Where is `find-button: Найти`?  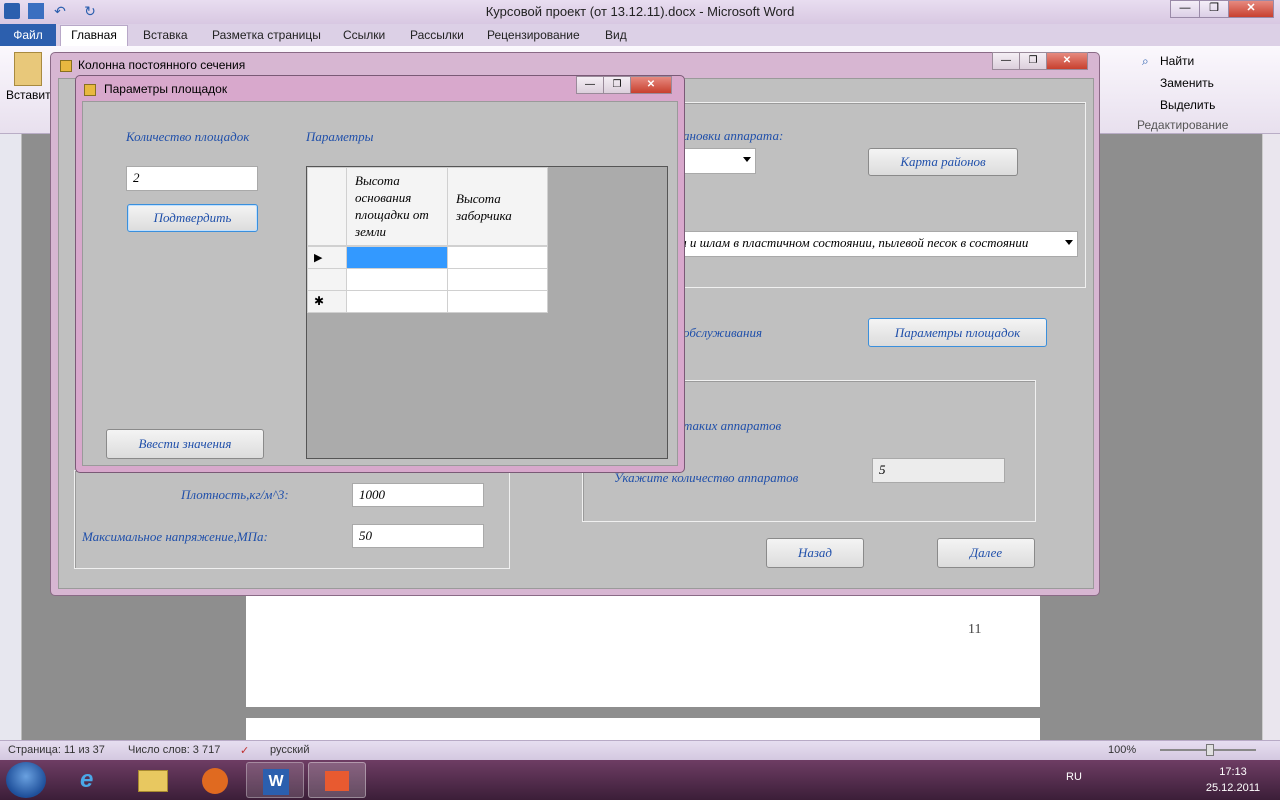
find-button: Найти is located at coordinates (1177, 61).